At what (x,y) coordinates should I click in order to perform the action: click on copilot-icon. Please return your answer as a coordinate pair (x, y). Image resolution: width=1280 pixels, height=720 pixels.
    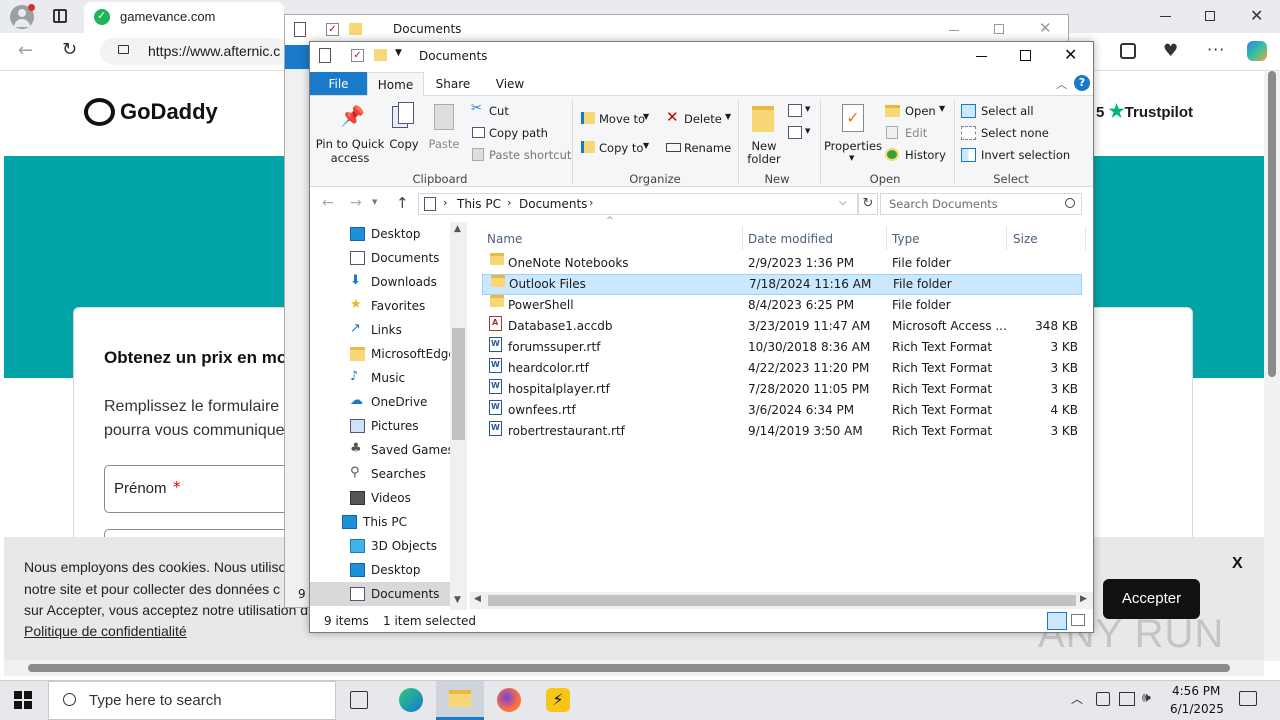
    Looking at the image, I should click on (1257, 51).